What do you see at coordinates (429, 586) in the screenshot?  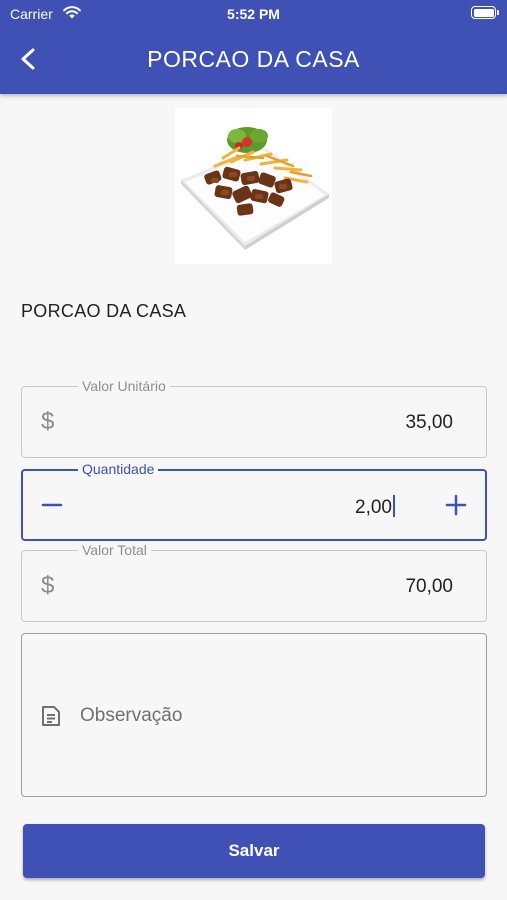 I see `total-value: 70,00` at bounding box center [429, 586].